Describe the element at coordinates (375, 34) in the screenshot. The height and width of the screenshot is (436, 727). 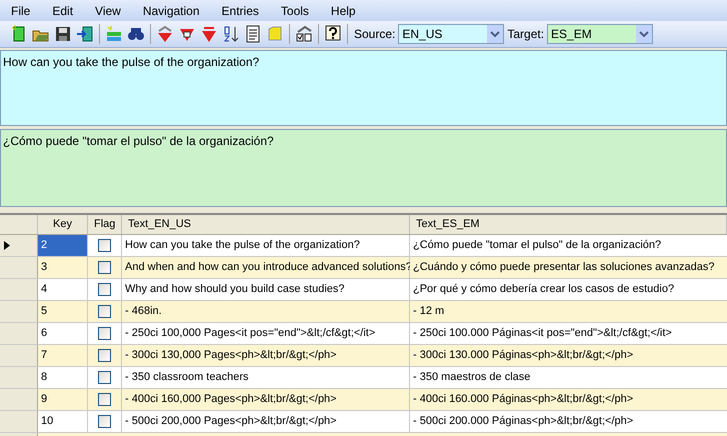
I see `source-label: Source:` at that location.